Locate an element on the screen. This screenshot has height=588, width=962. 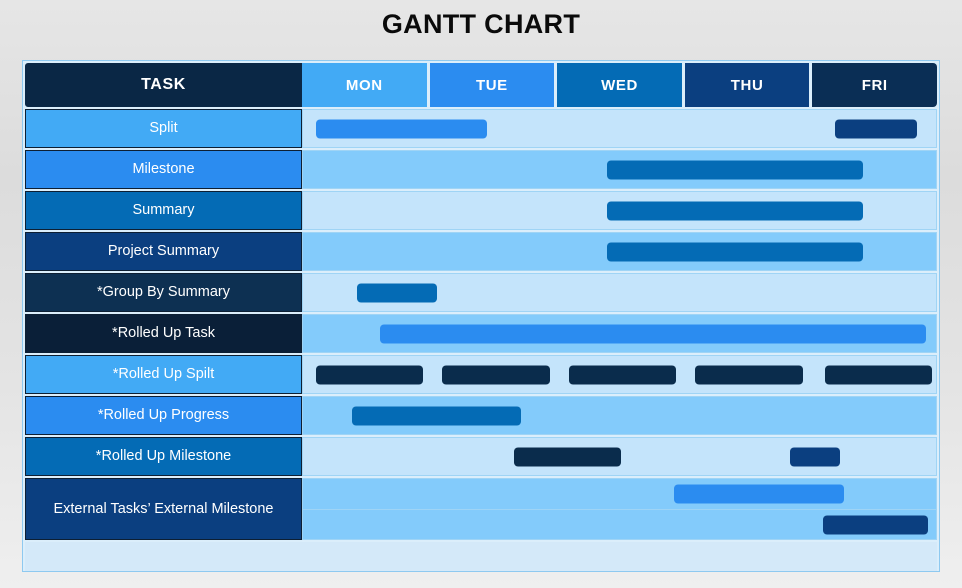
task-label-cell: *Rolled Up Spilt is located at coordinates (163, 374).